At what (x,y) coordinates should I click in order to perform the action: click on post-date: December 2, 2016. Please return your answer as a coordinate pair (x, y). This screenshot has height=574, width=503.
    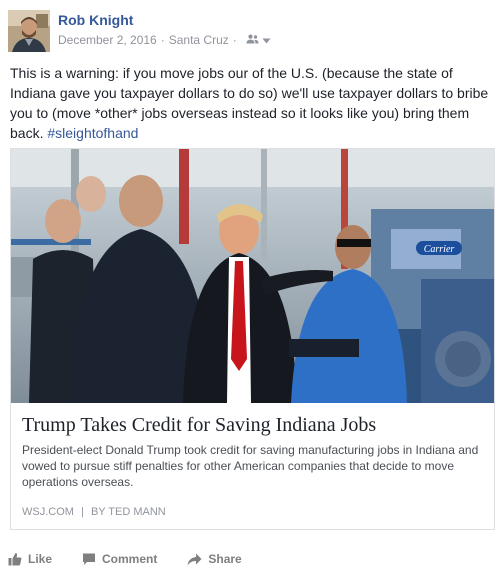
    Looking at the image, I should click on (107, 40).